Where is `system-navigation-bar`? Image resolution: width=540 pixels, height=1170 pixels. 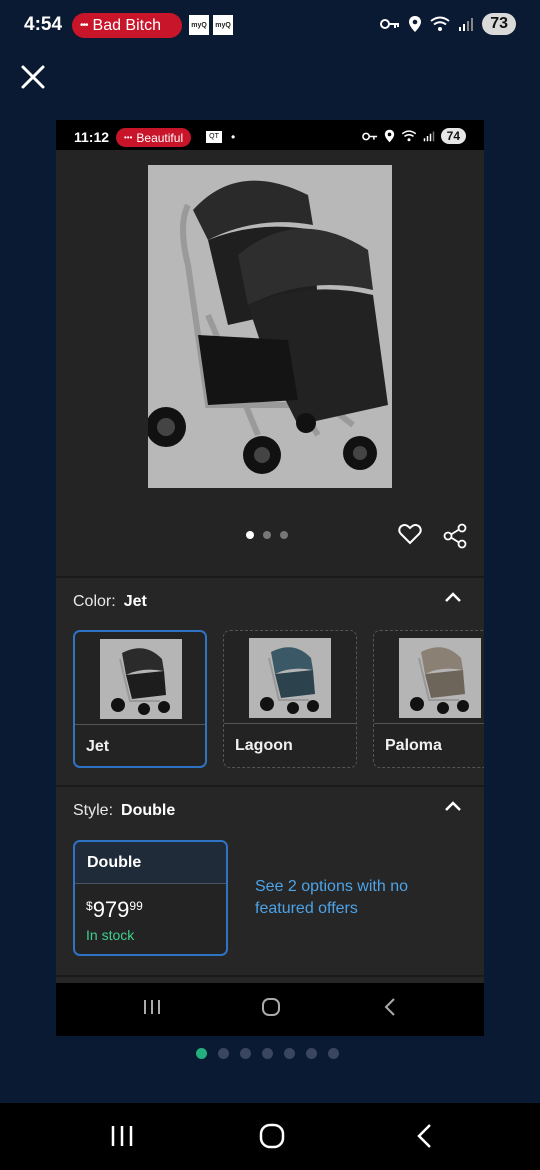
system-navigation-bar is located at coordinates (270, 1136).